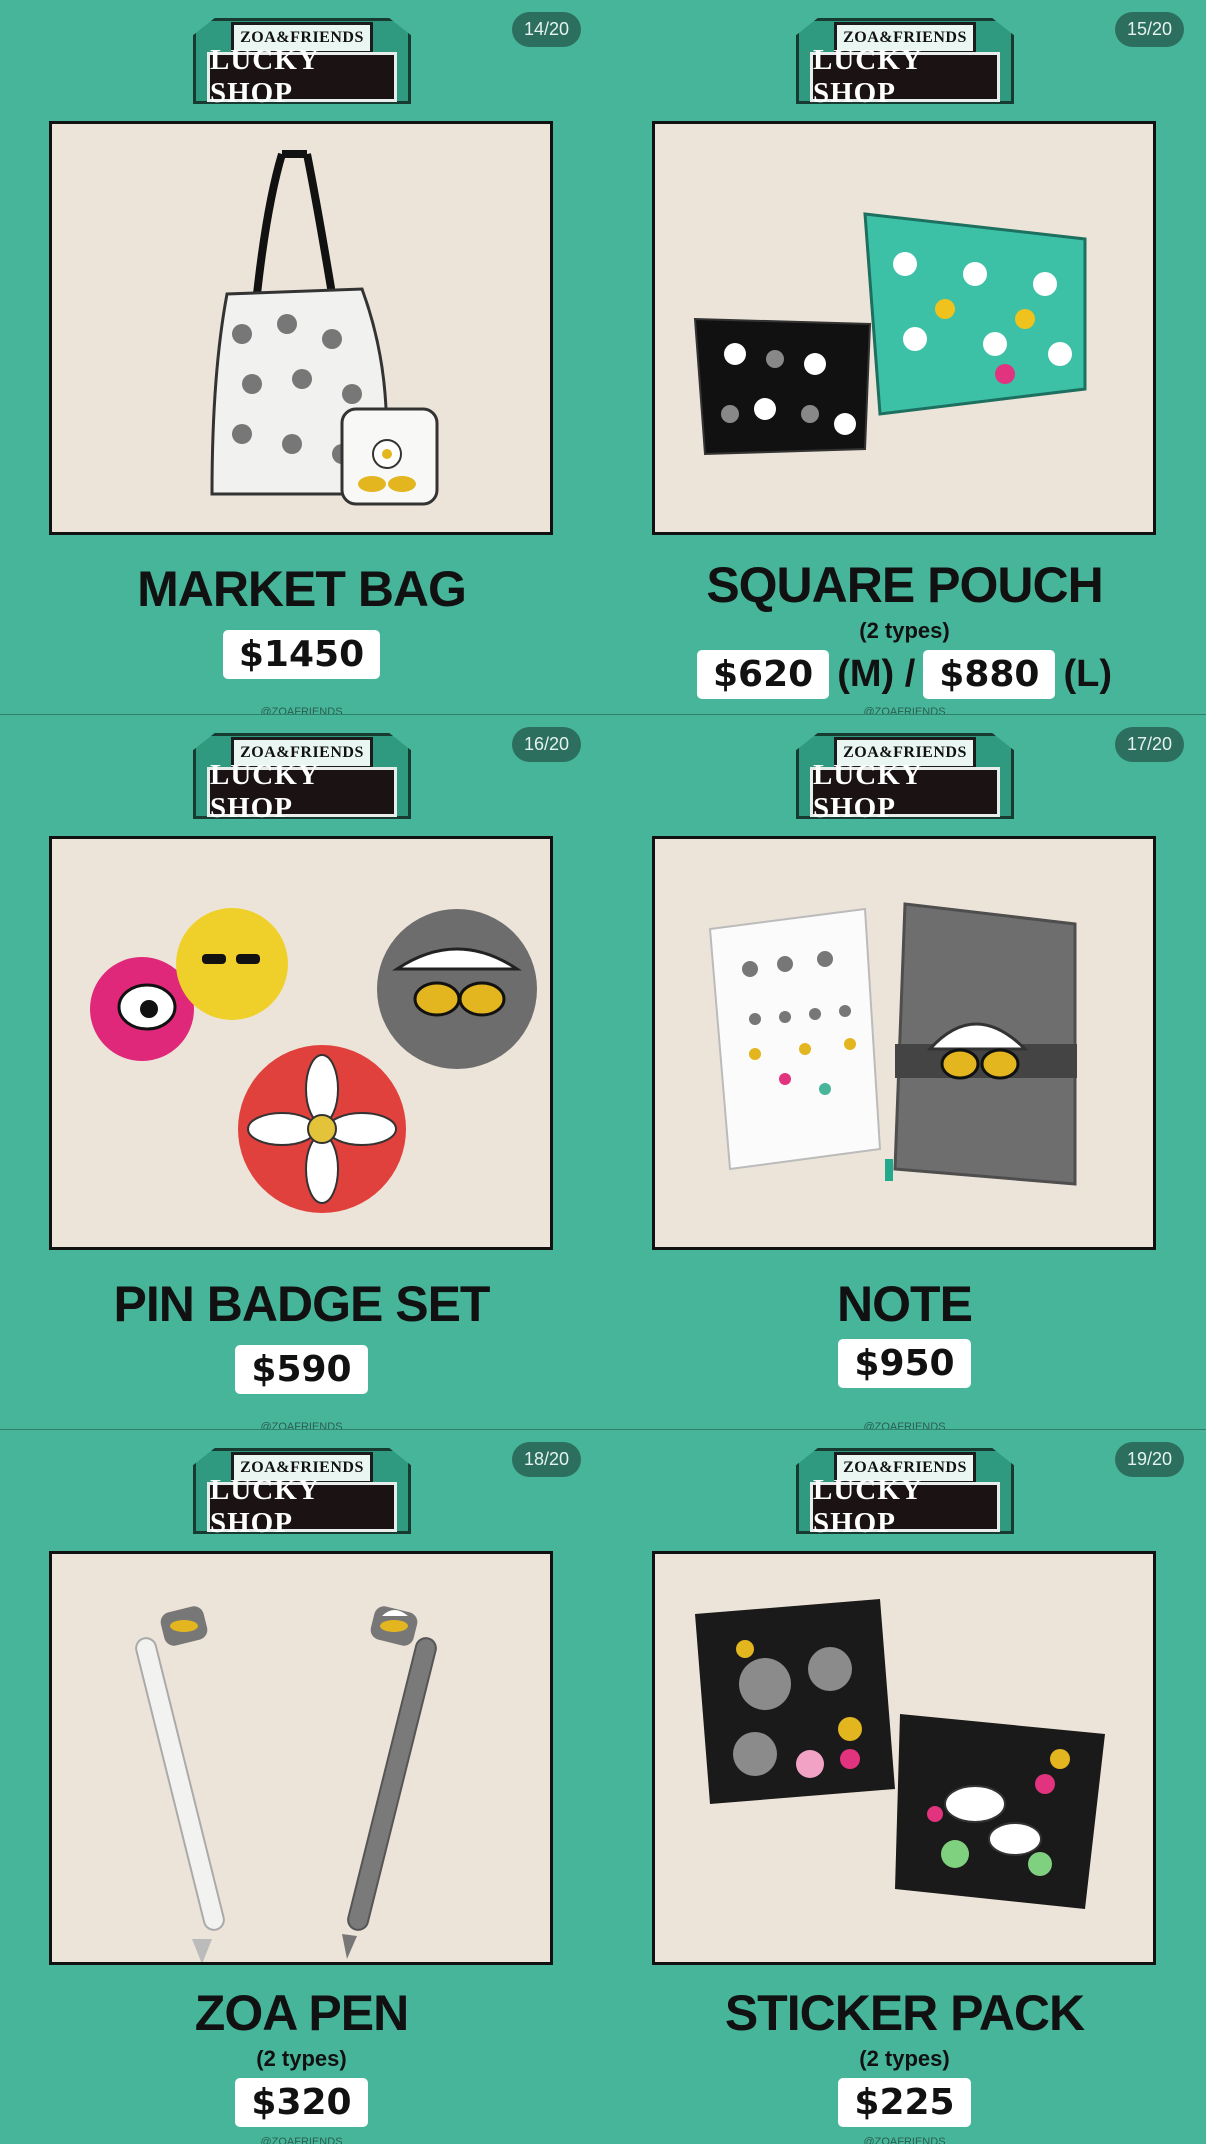 This screenshot has width=1206, height=2144. I want to click on note-illustration, so click(904, 1043).